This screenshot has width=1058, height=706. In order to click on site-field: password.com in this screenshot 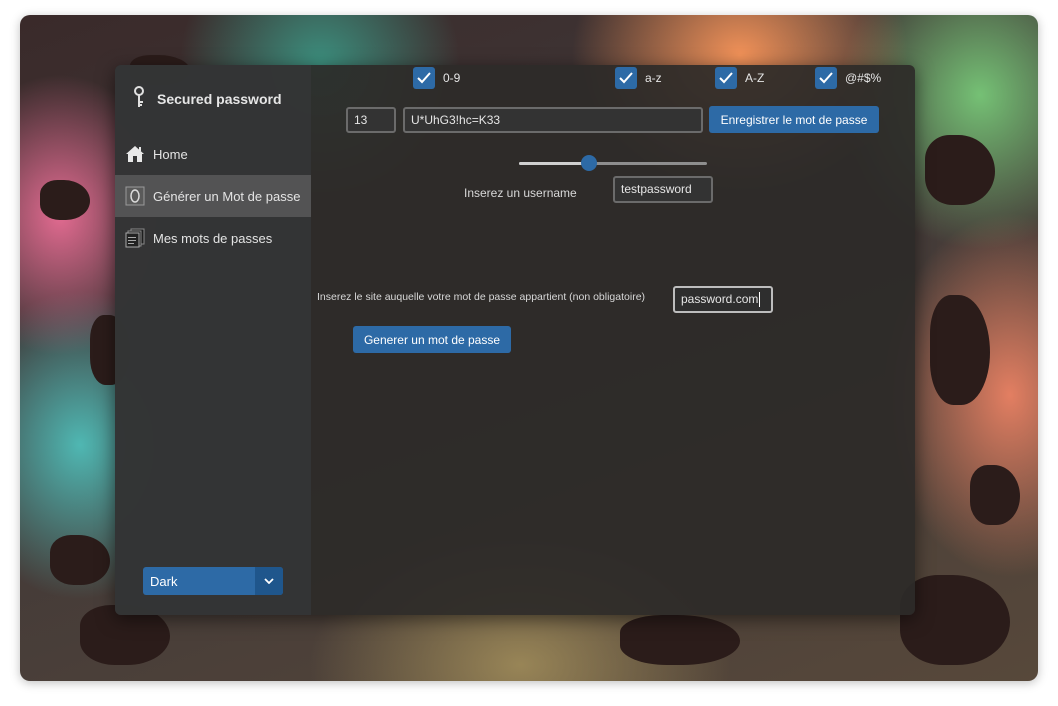, I will do `click(723, 299)`.